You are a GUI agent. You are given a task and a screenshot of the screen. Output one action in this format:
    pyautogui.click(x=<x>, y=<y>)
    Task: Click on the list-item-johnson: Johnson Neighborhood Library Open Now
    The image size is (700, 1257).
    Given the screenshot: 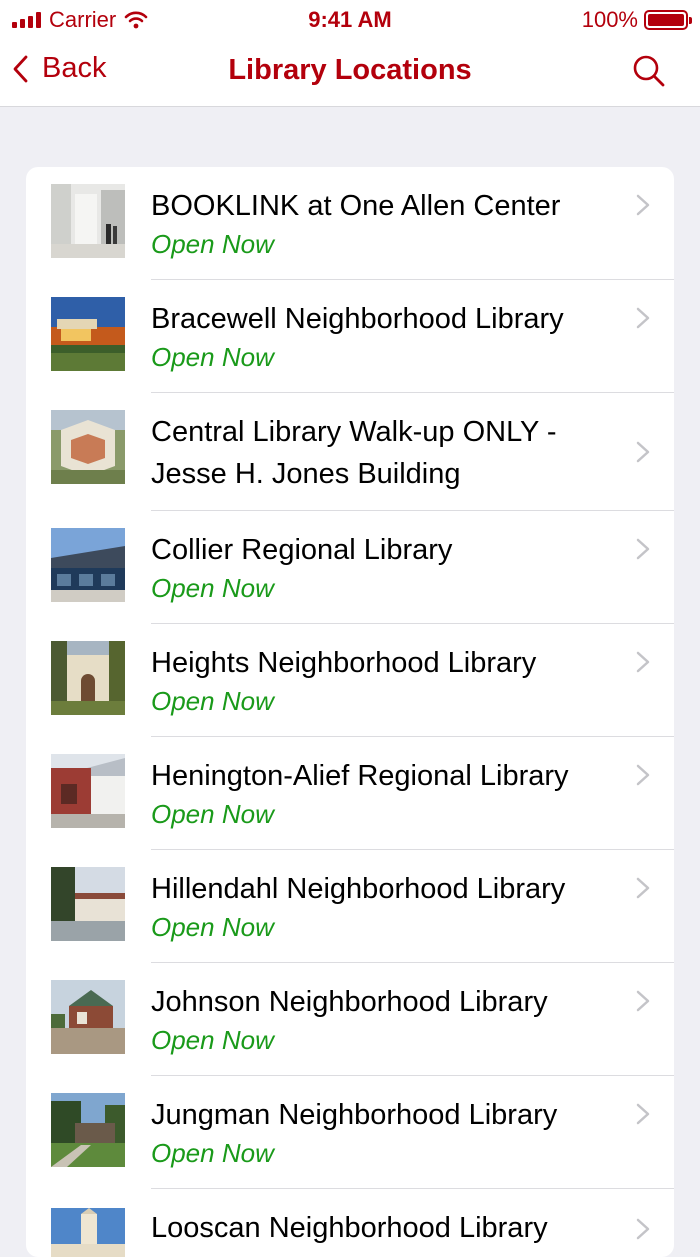 What is the action you would take?
    pyautogui.click(x=350, y=1019)
    